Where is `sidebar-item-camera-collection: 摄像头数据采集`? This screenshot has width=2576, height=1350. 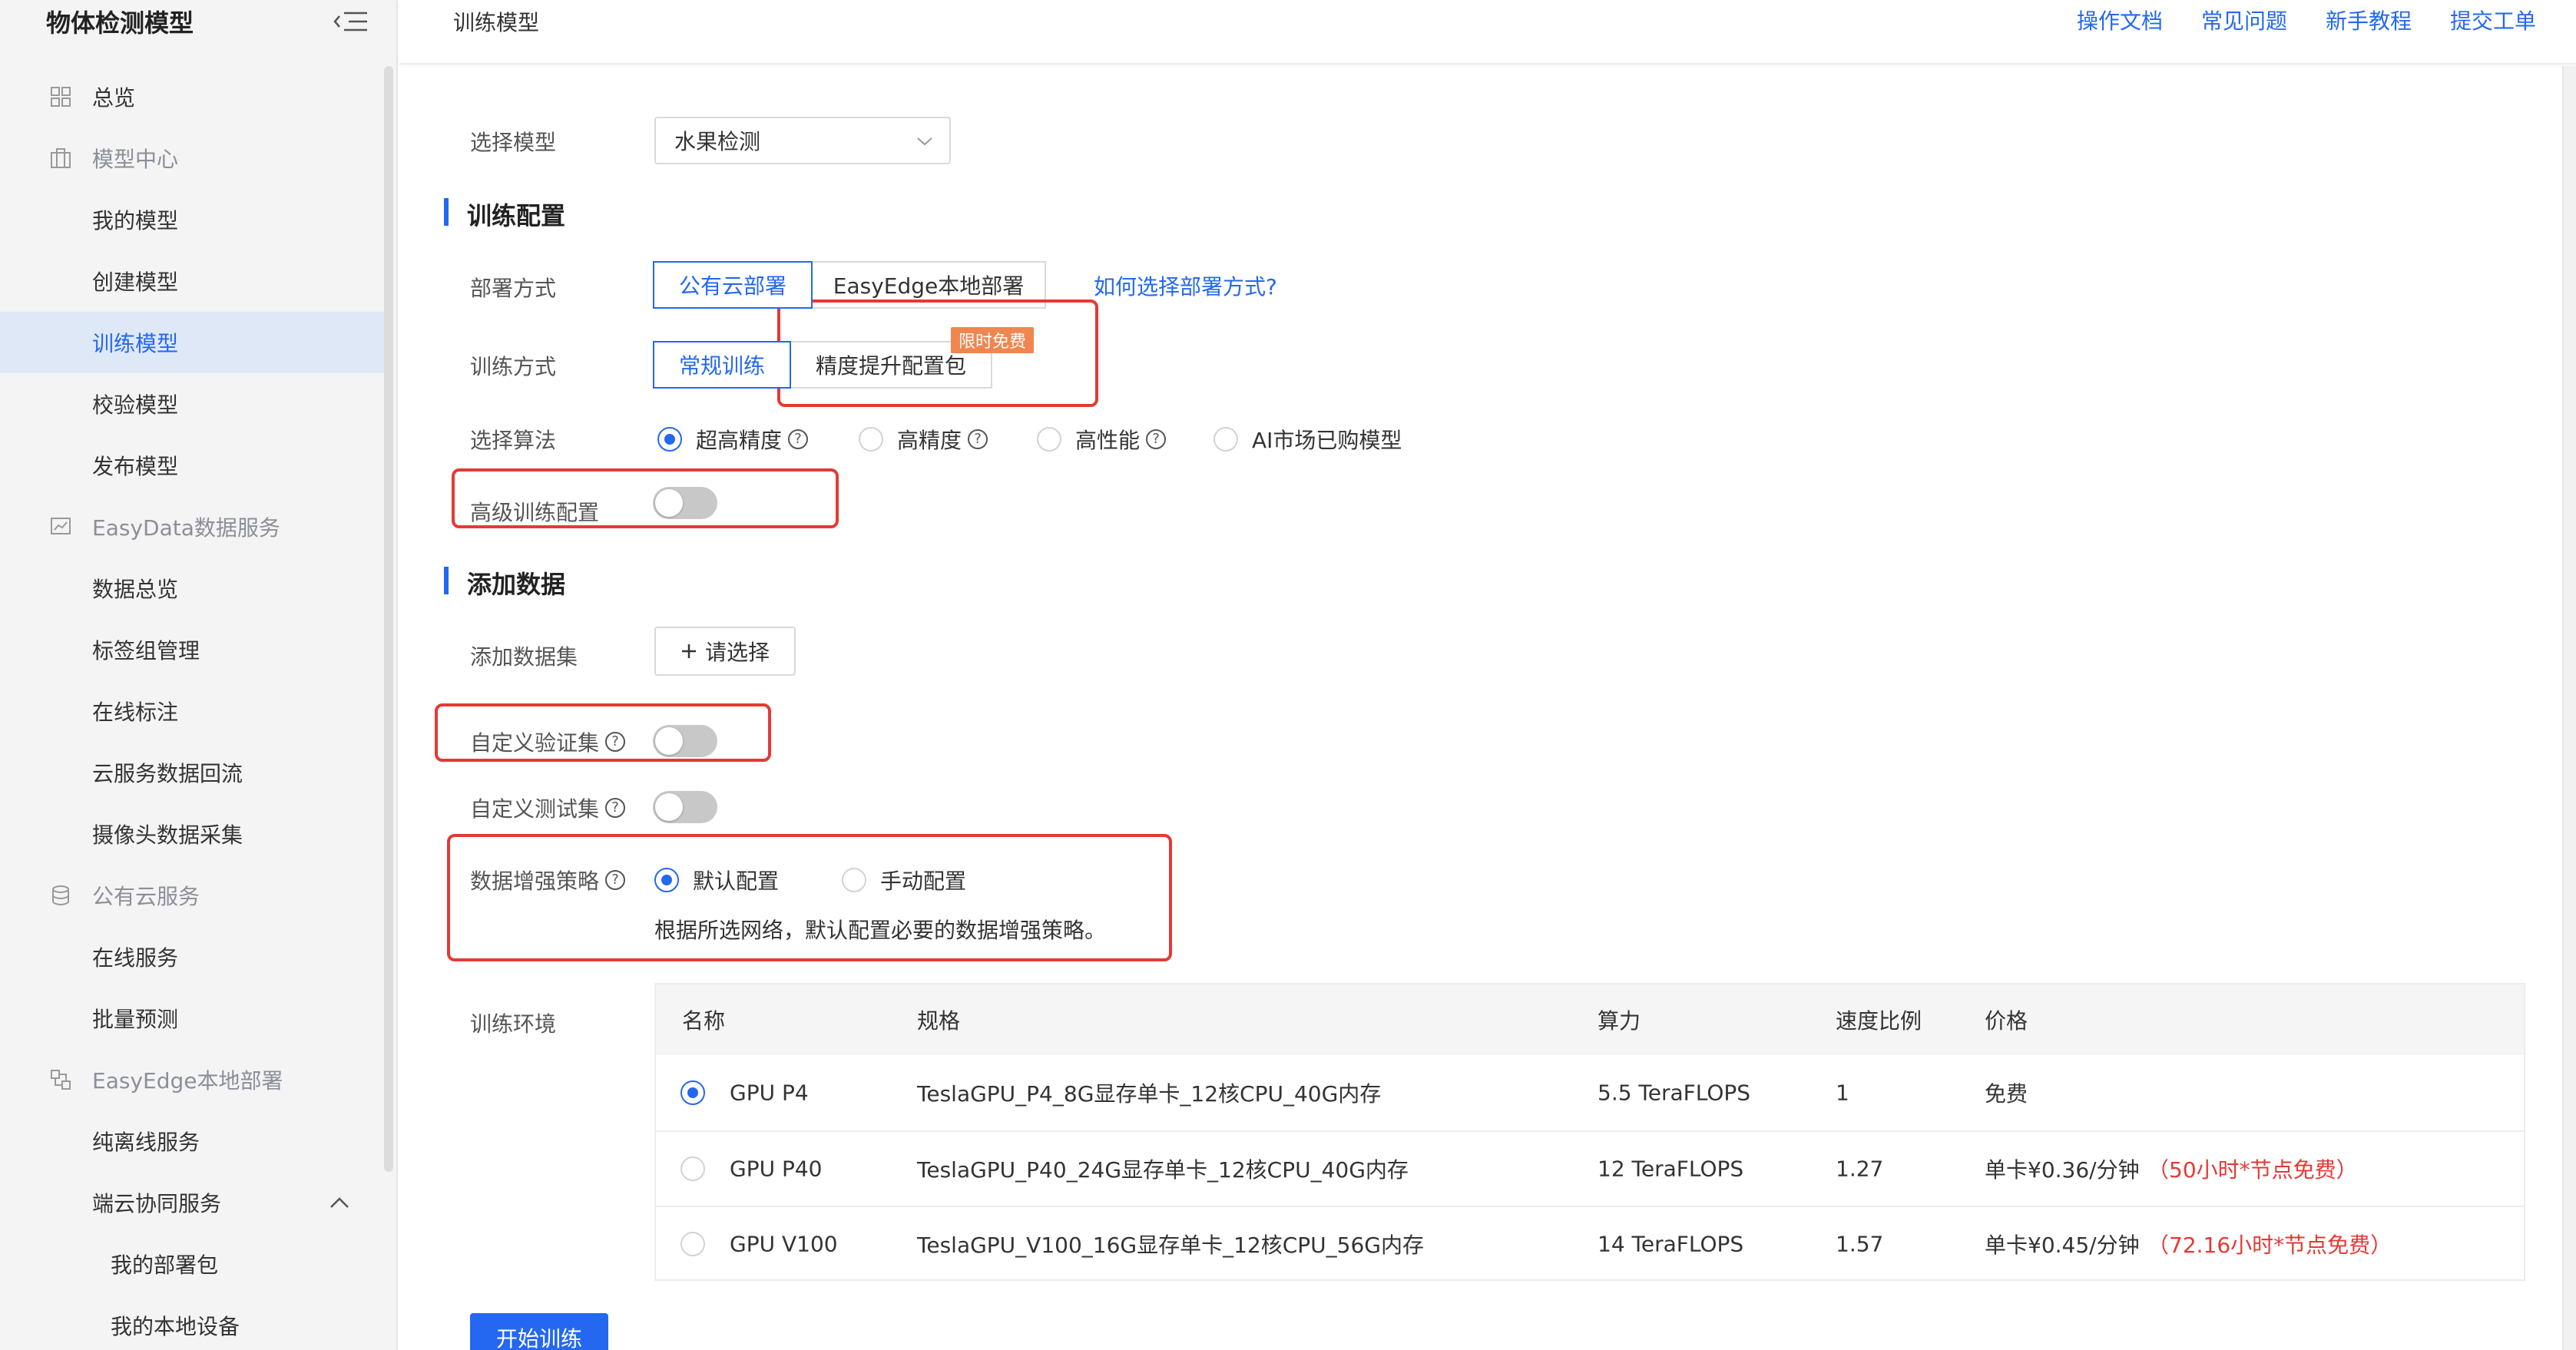
sidebar-item-camera-collection: 摄像头数据采集 is located at coordinates (193, 834).